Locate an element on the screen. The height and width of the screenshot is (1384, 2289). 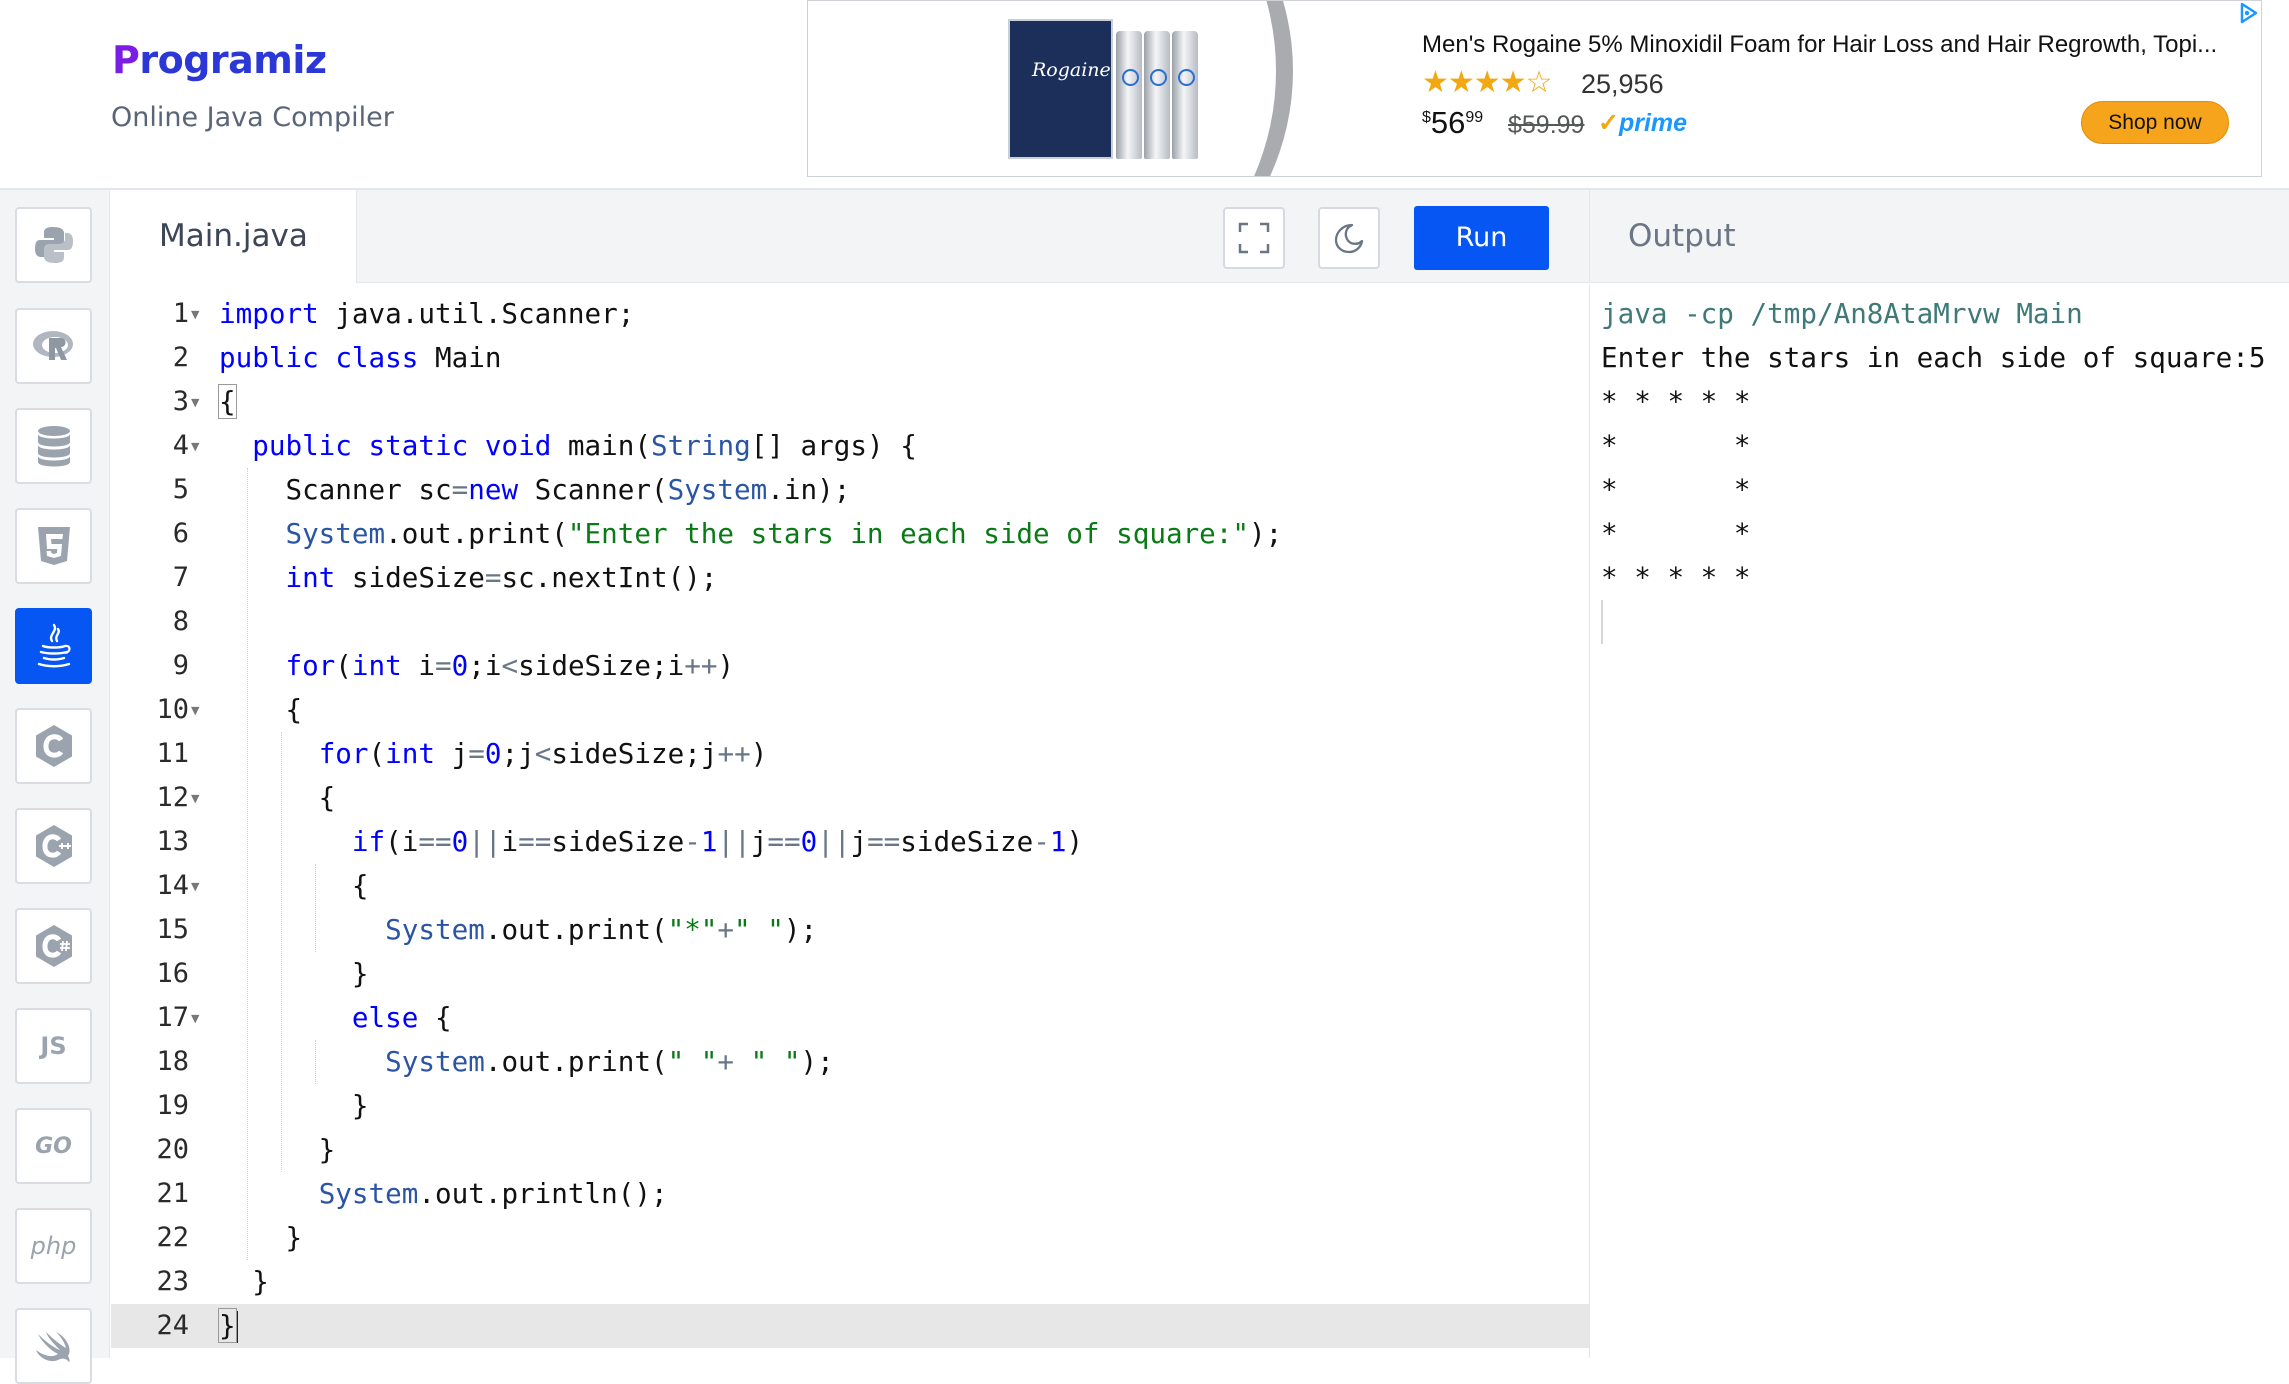
line-number: 18 is located at coordinates (172, 1061).